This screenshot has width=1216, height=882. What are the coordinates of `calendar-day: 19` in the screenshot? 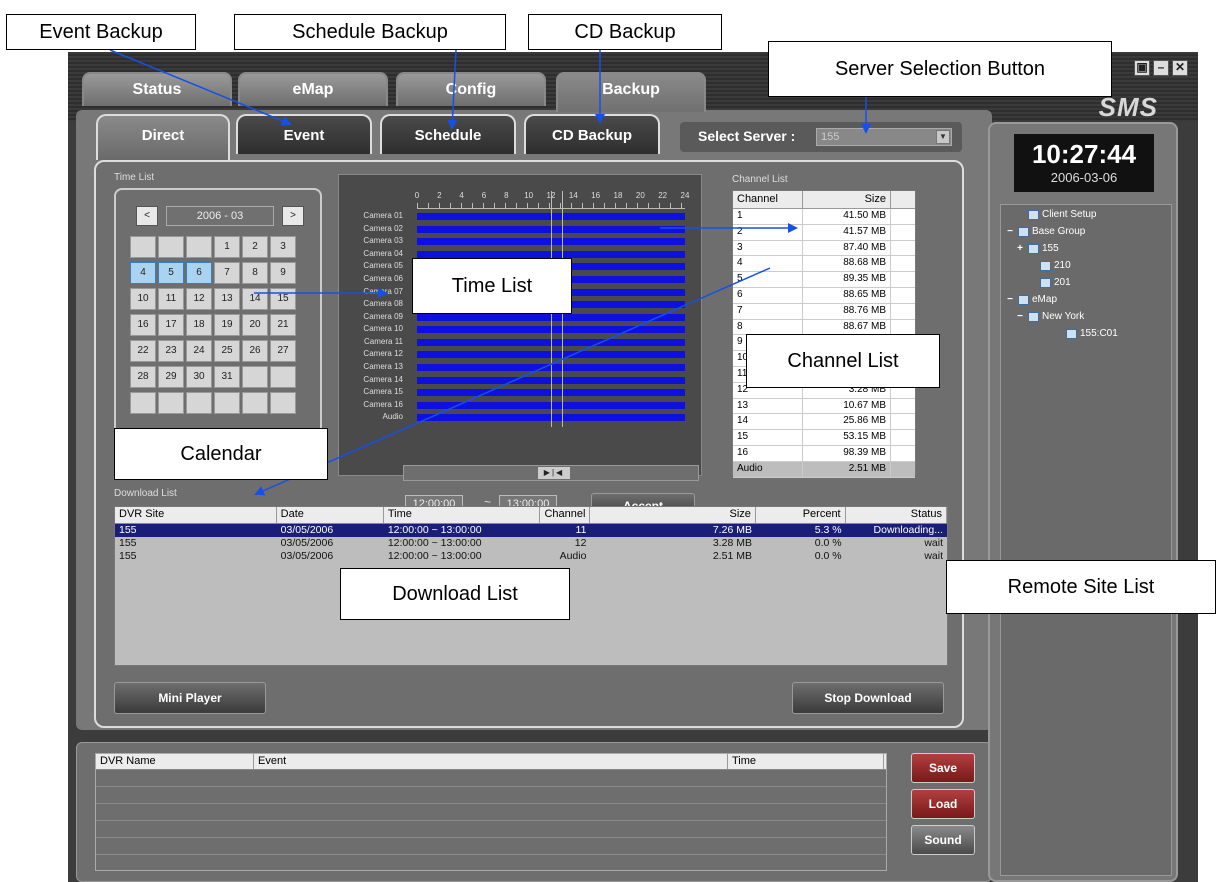 It's located at (227, 325).